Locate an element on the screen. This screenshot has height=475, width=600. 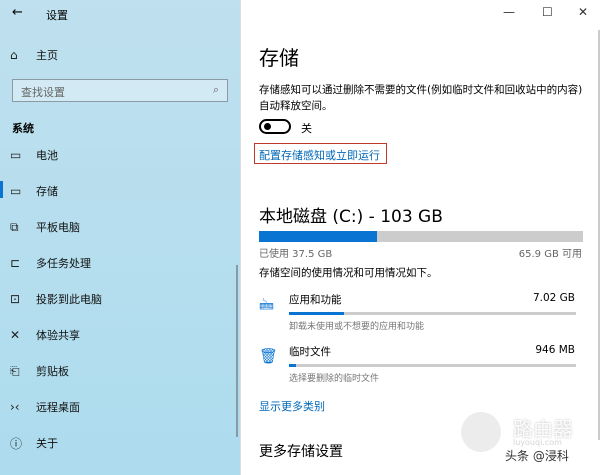
category-size: 7.02 GB is located at coordinates (553, 298).